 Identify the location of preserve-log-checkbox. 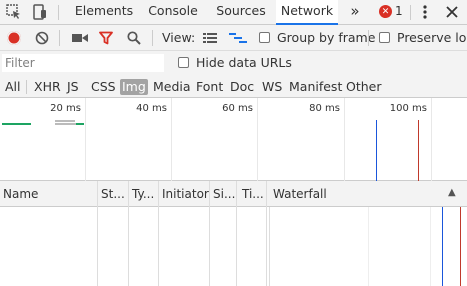
(384, 37).